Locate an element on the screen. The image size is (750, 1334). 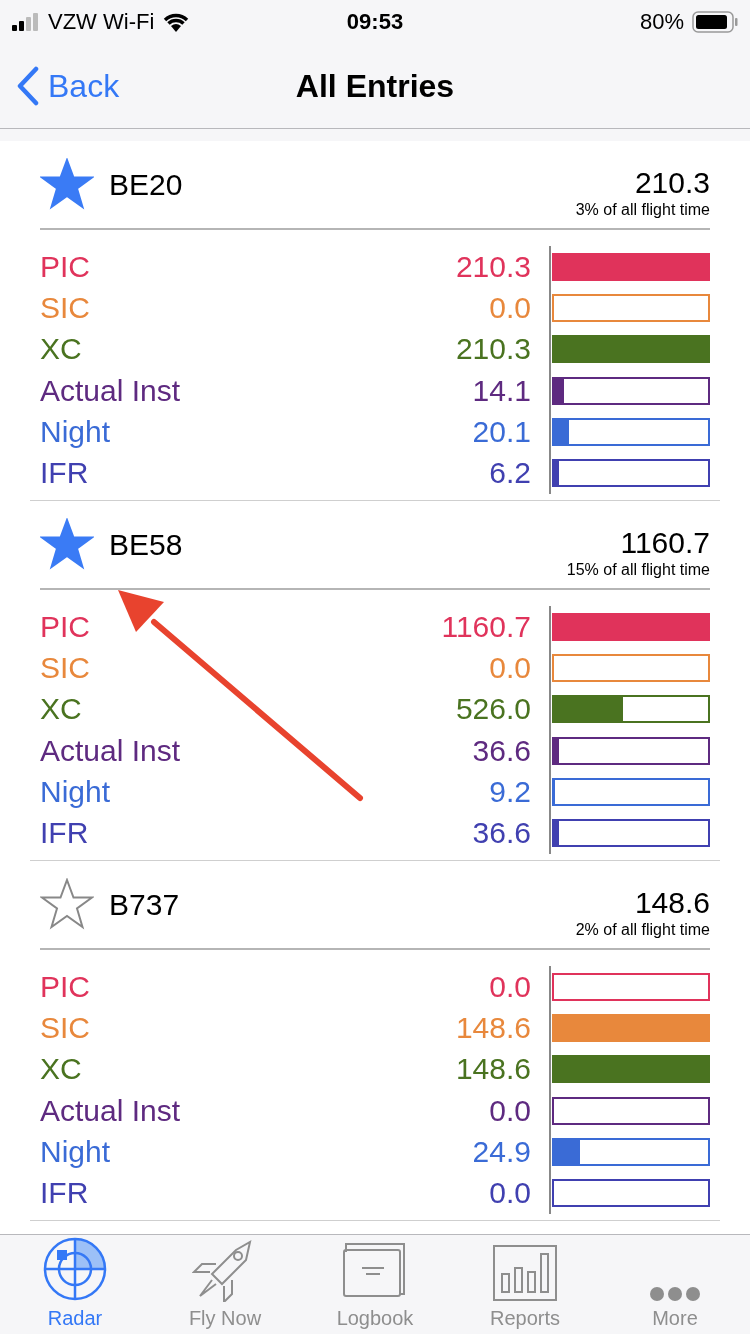
hours-value: 14.1 is located at coordinates (501, 390).